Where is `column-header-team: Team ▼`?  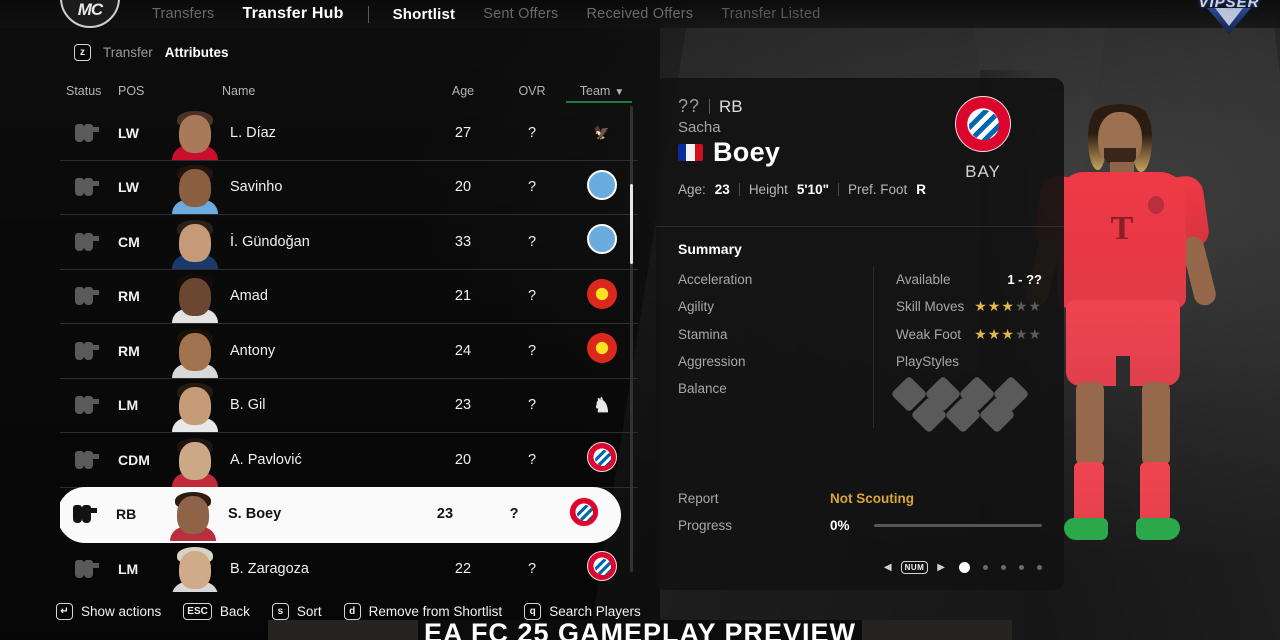 column-header-team: Team ▼ is located at coordinates (602, 93).